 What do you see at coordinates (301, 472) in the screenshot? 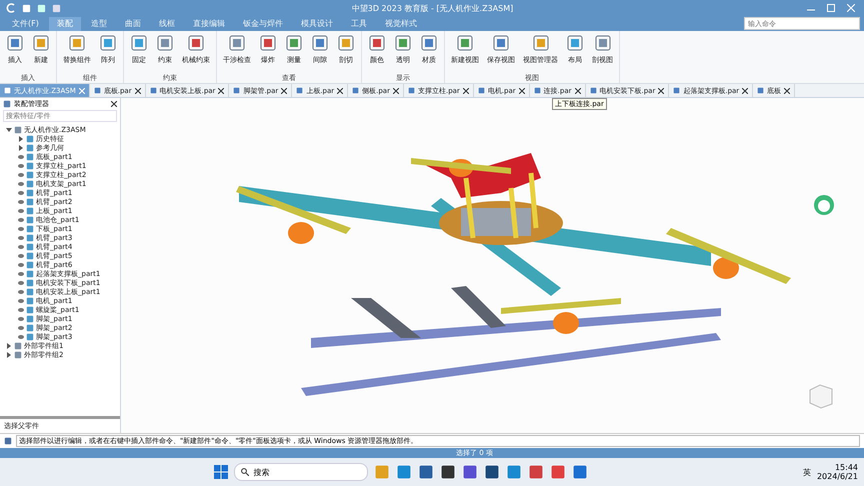
I see `taskbar-search-field: 搜索` at bounding box center [301, 472].